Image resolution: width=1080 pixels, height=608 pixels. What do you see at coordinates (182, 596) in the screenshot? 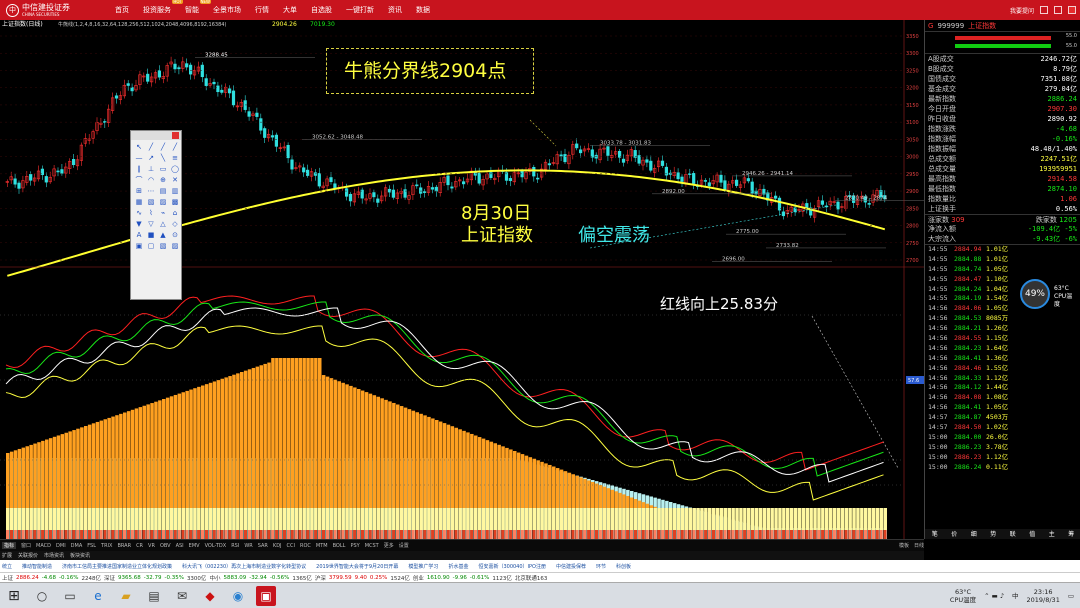
I see `mail-icon: ✉` at bounding box center [182, 596].